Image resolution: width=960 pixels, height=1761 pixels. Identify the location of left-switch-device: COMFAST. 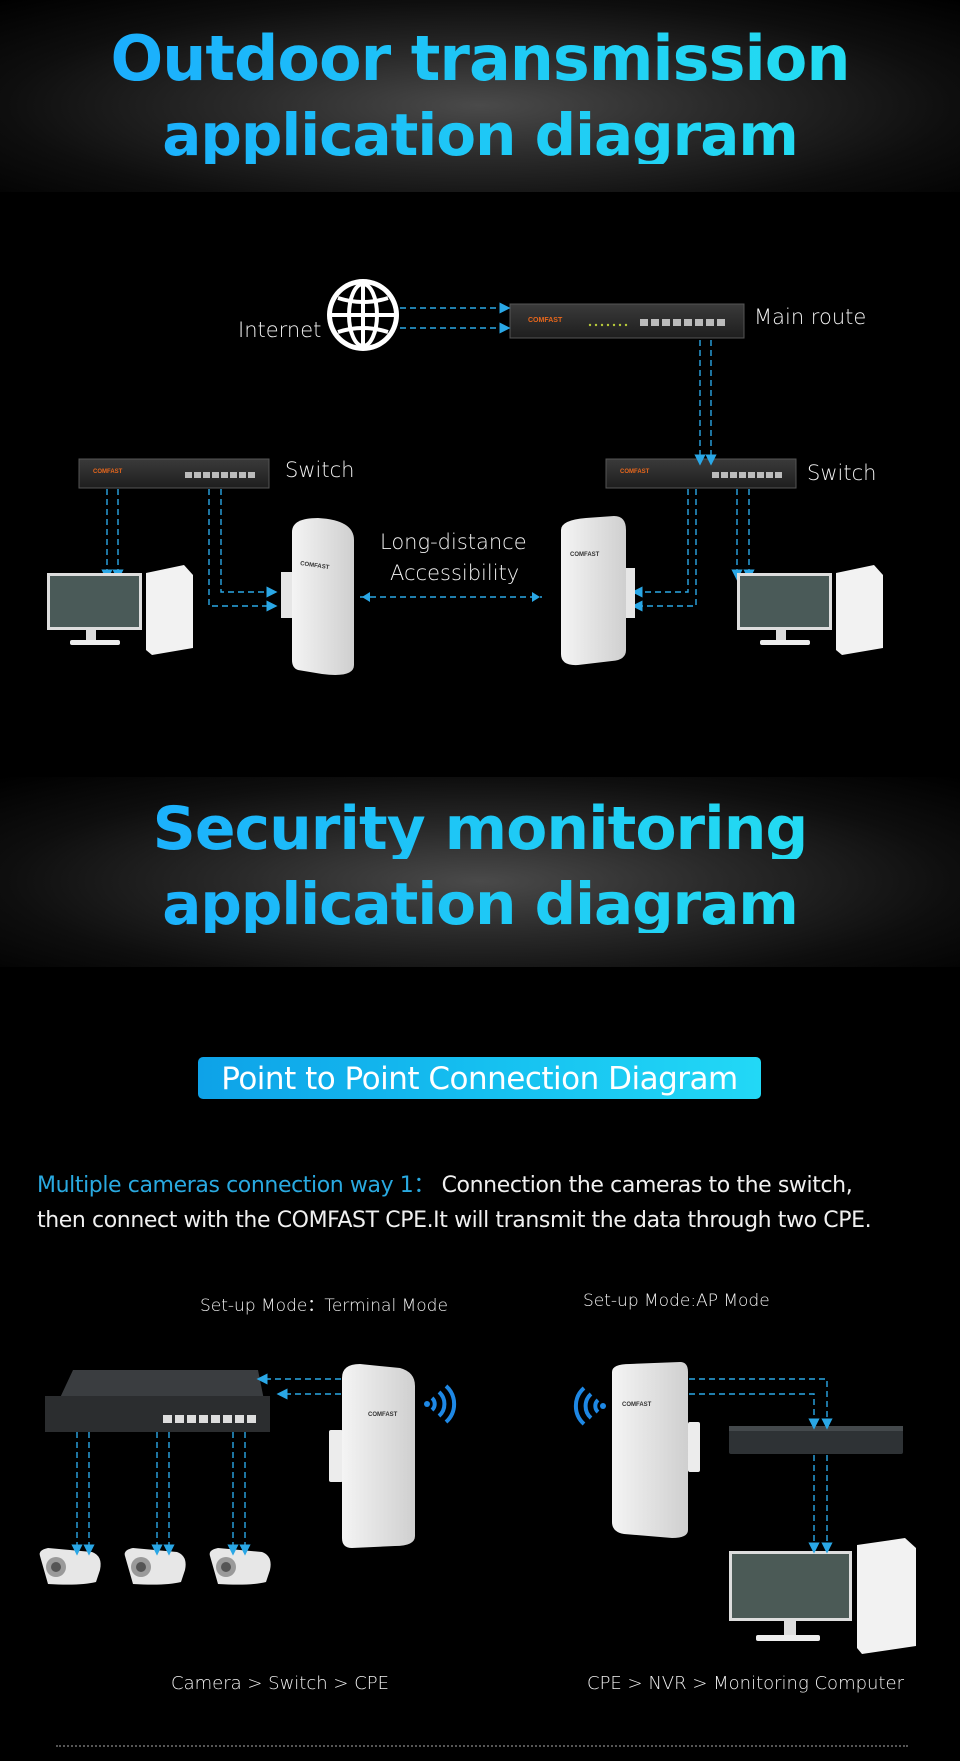
(174, 473).